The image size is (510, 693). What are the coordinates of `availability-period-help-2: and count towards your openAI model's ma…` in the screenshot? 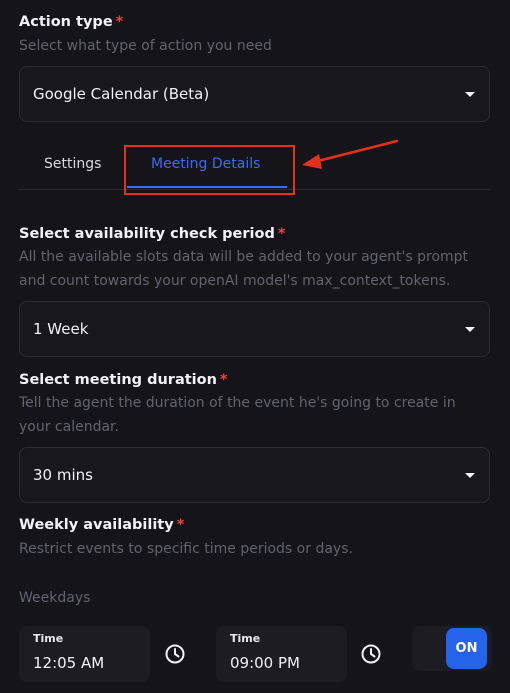 It's located at (235, 281).